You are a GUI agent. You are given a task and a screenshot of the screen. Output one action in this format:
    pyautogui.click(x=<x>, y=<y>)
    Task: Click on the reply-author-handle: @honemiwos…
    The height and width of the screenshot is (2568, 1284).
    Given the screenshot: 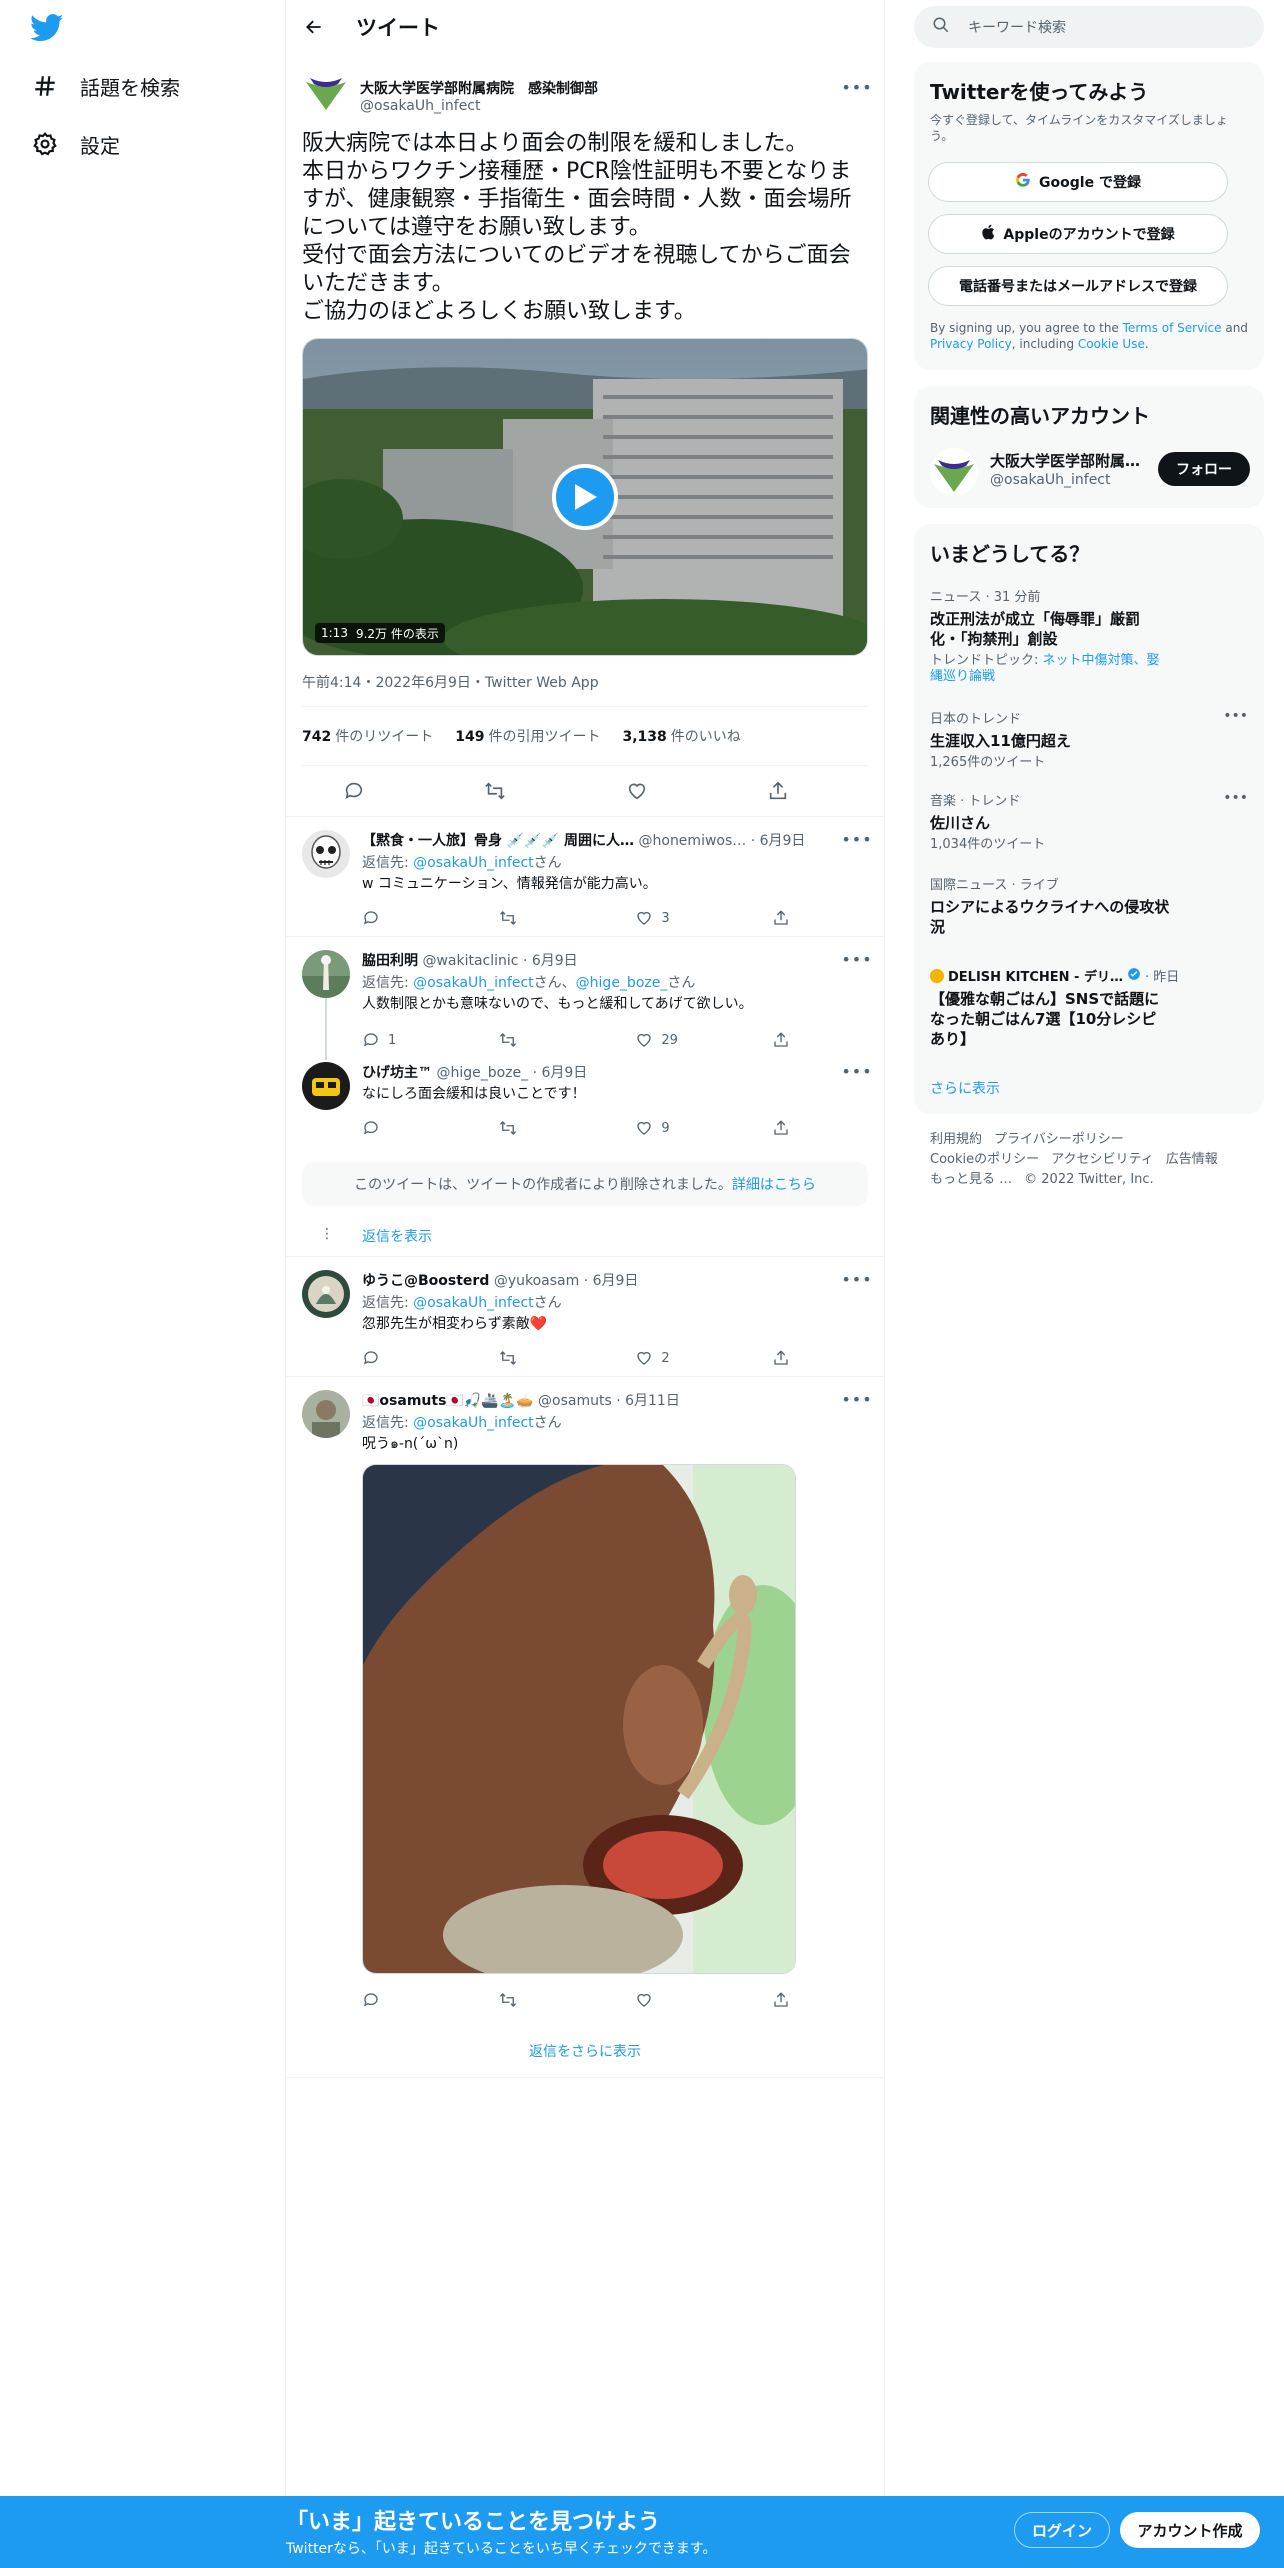 What is the action you would take?
    pyautogui.click(x=693, y=841)
    